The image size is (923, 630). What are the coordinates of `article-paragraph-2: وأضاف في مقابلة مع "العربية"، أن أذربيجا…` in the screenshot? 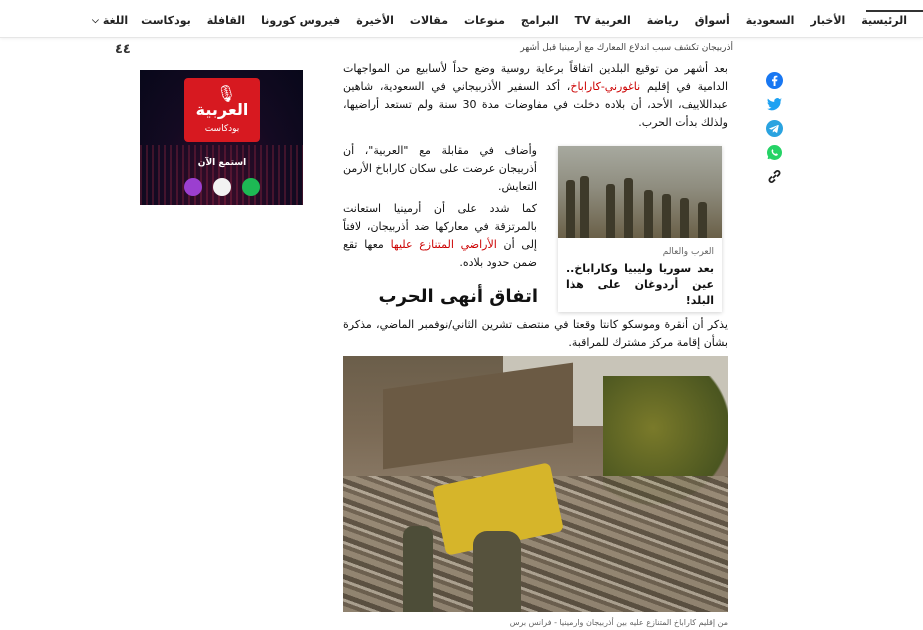 It's located at (440, 168).